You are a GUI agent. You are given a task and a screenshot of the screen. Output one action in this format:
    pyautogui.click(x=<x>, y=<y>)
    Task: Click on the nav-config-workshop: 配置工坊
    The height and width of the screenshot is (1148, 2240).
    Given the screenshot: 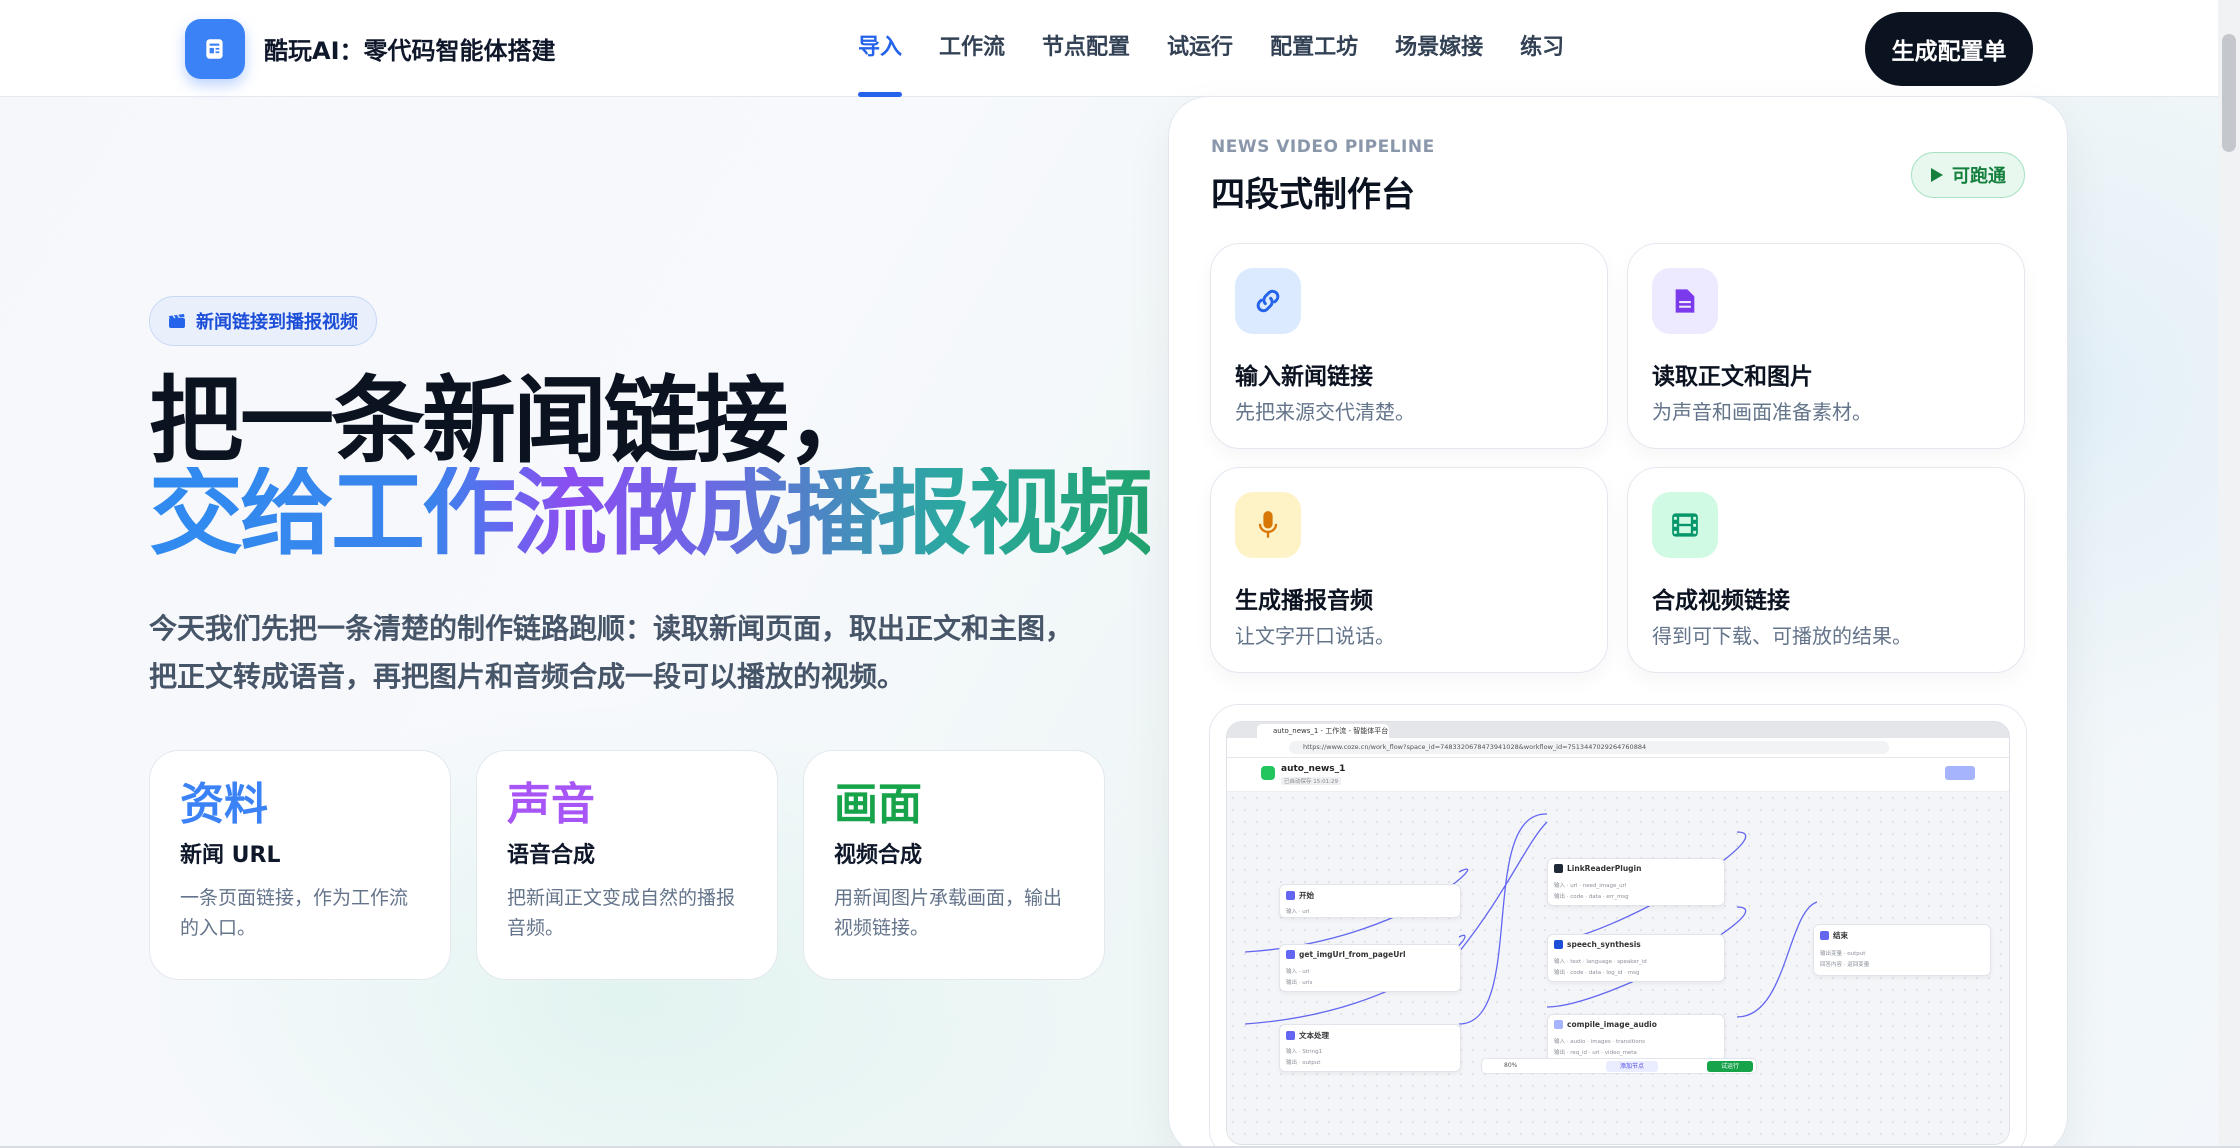 What is the action you would take?
    pyautogui.click(x=1314, y=48)
    